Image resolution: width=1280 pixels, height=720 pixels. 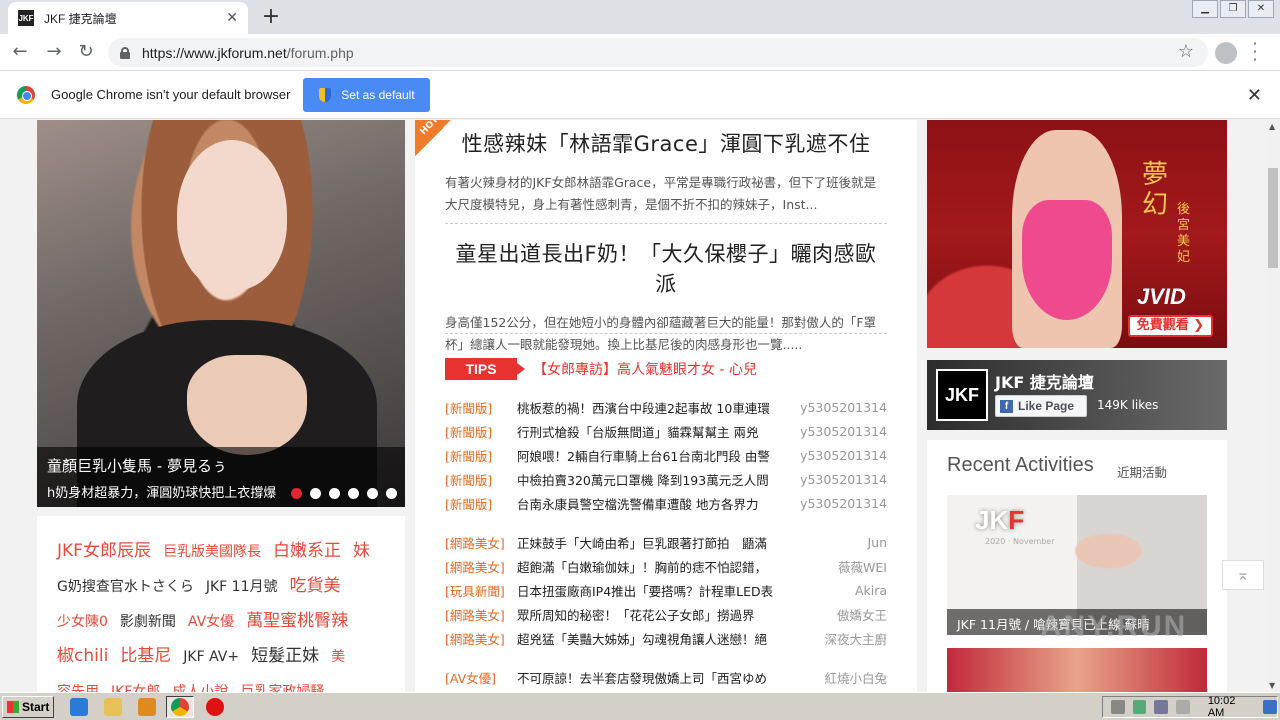 What do you see at coordinates (212, 552) in the screenshot?
I see `tag-link: 巨乳版美國隊長` at bounding box center [212, 552].